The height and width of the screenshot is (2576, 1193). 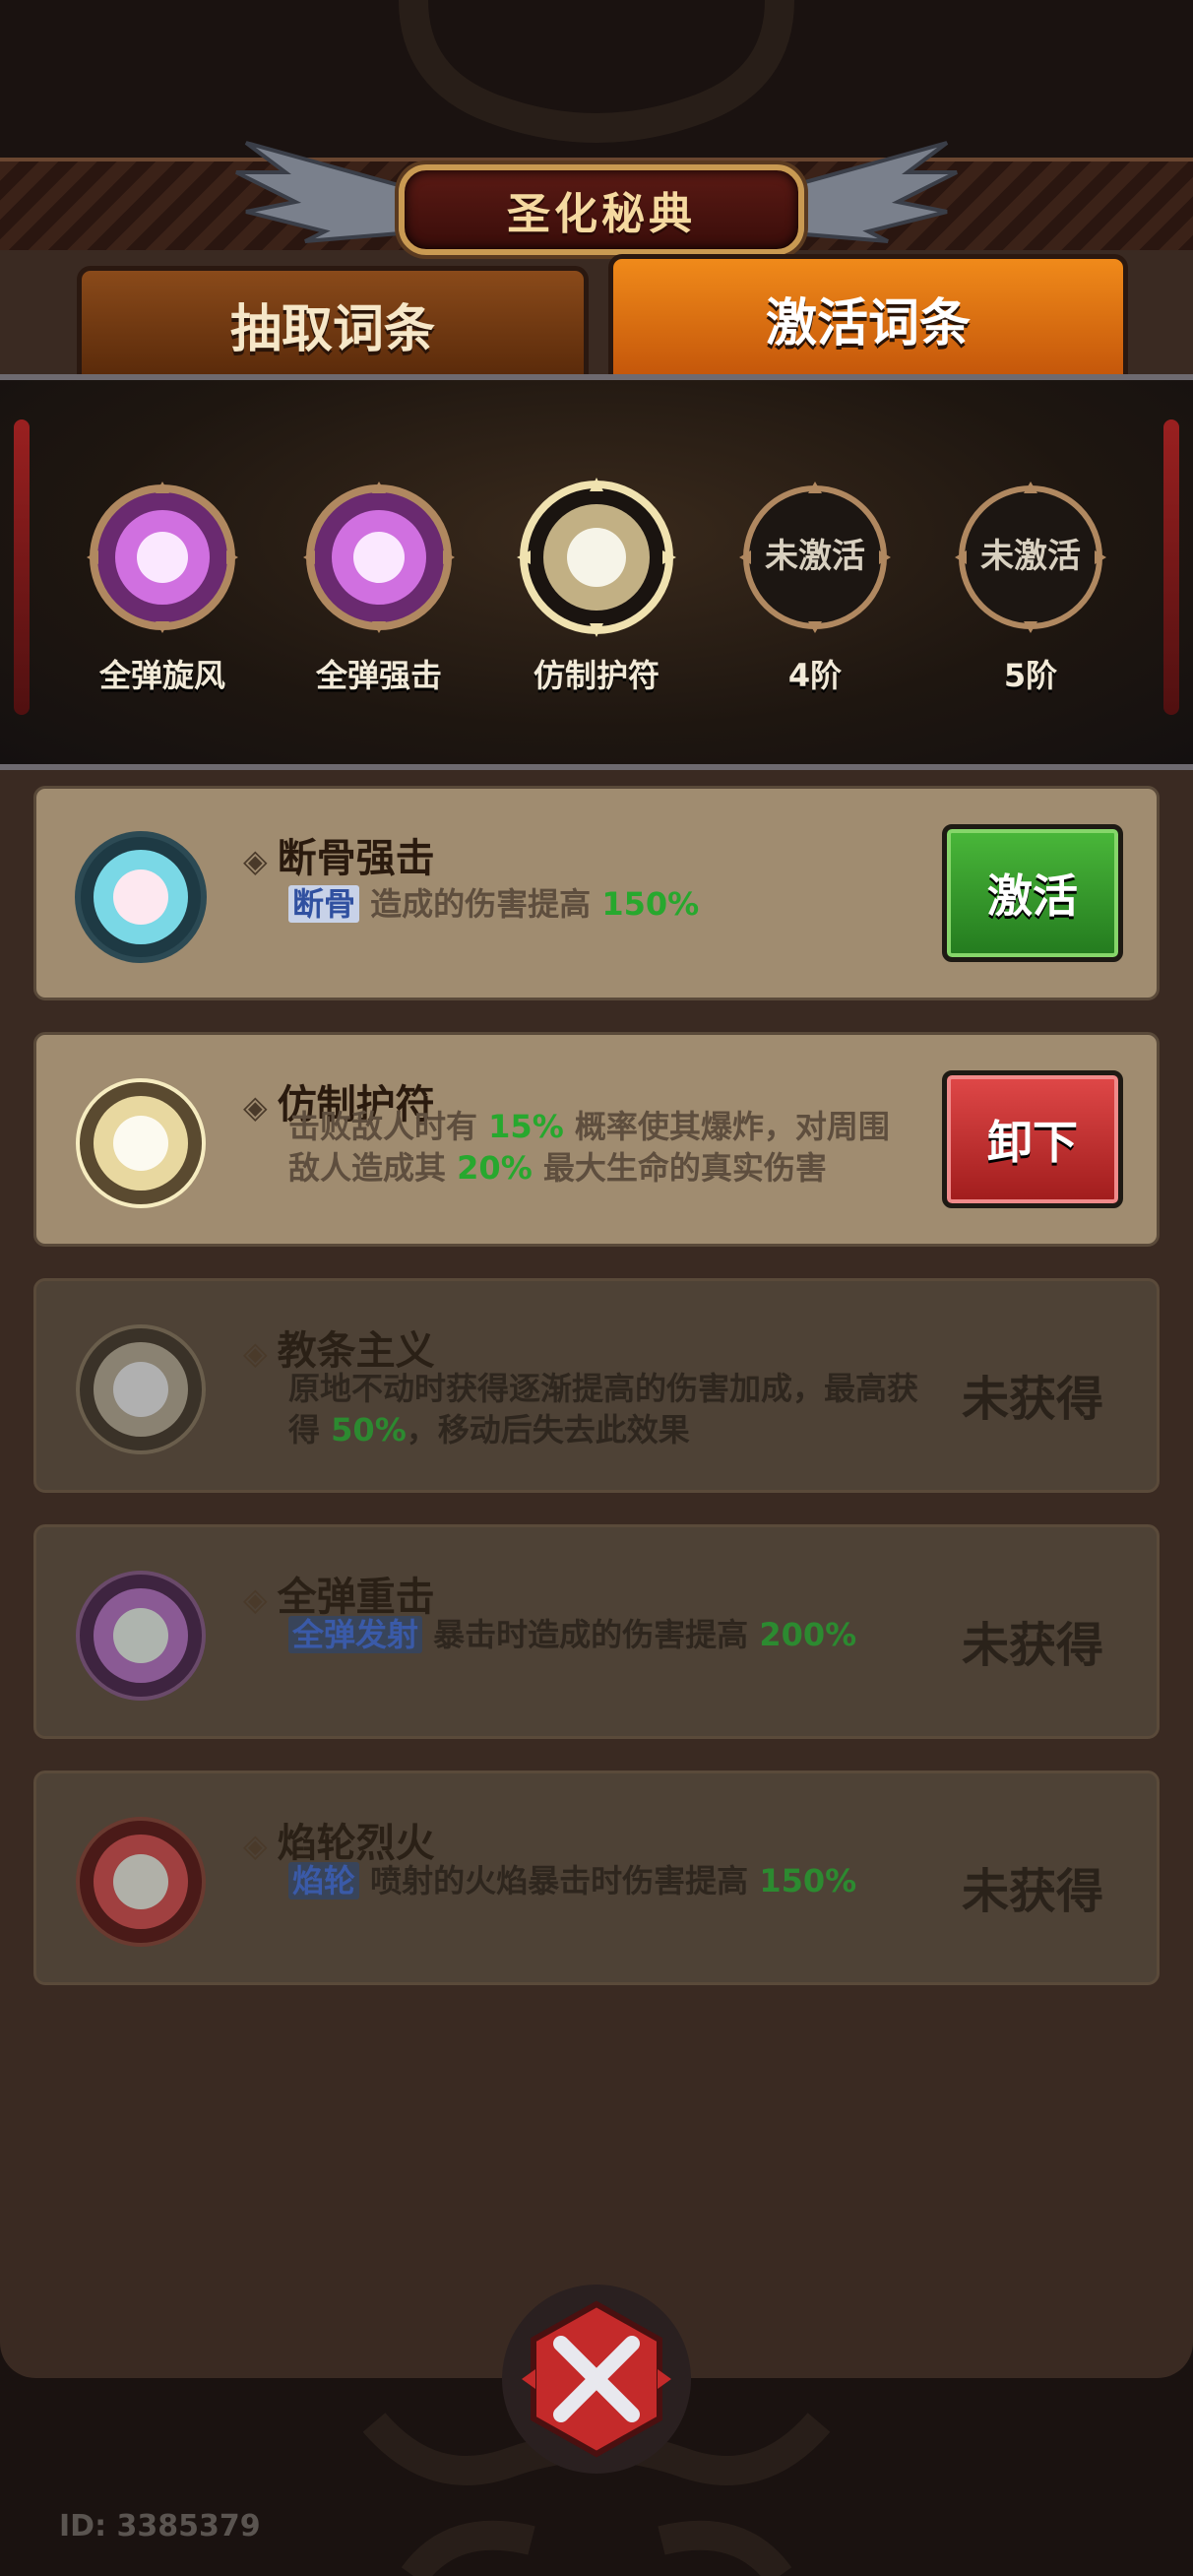 I want to click on entry-description: 全弹发射 暴击时造成的伤害提高 200%, so click(x=603, y=1634).